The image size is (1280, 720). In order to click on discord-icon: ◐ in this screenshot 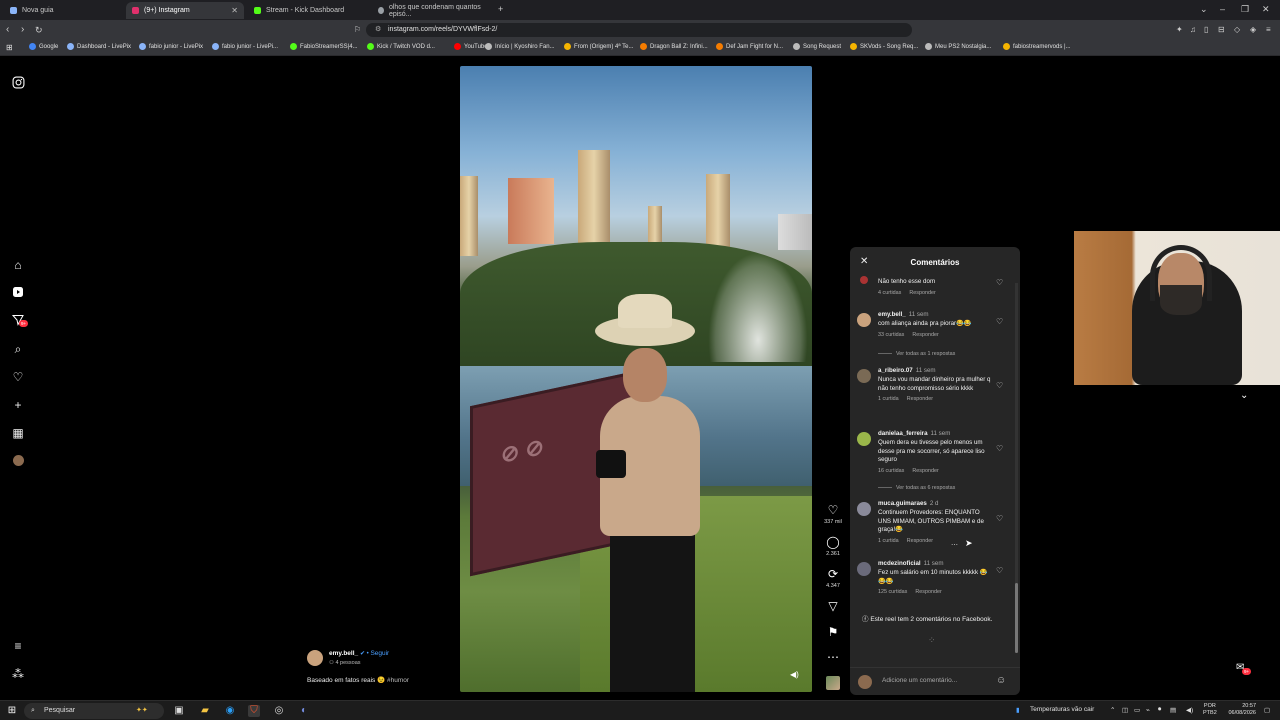, I will do `click(304, 711)`.